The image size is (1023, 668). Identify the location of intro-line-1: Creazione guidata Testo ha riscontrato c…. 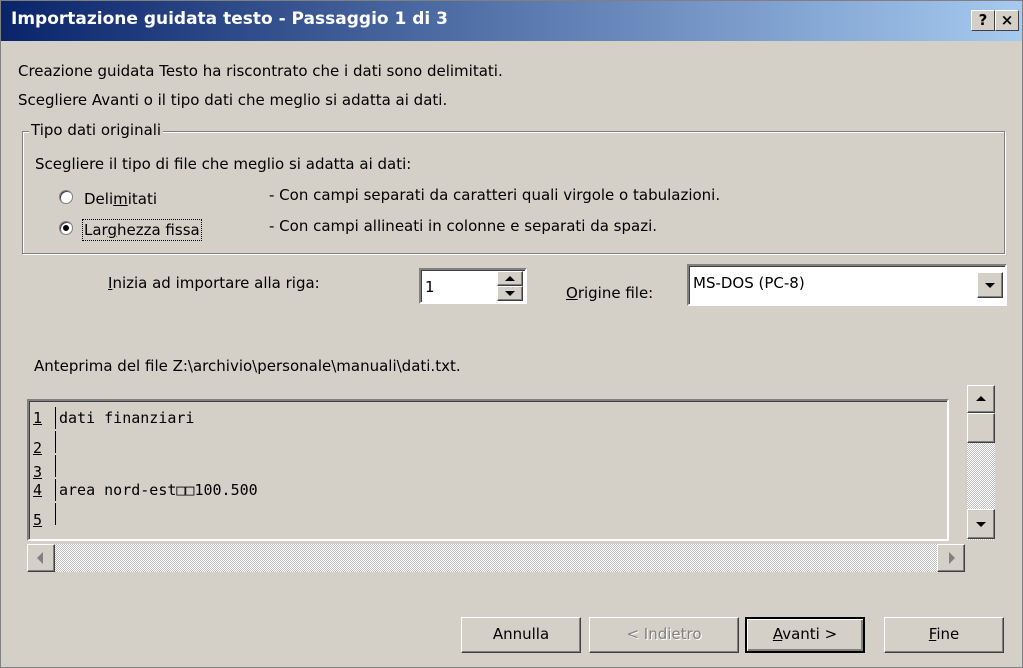
(260, 71).